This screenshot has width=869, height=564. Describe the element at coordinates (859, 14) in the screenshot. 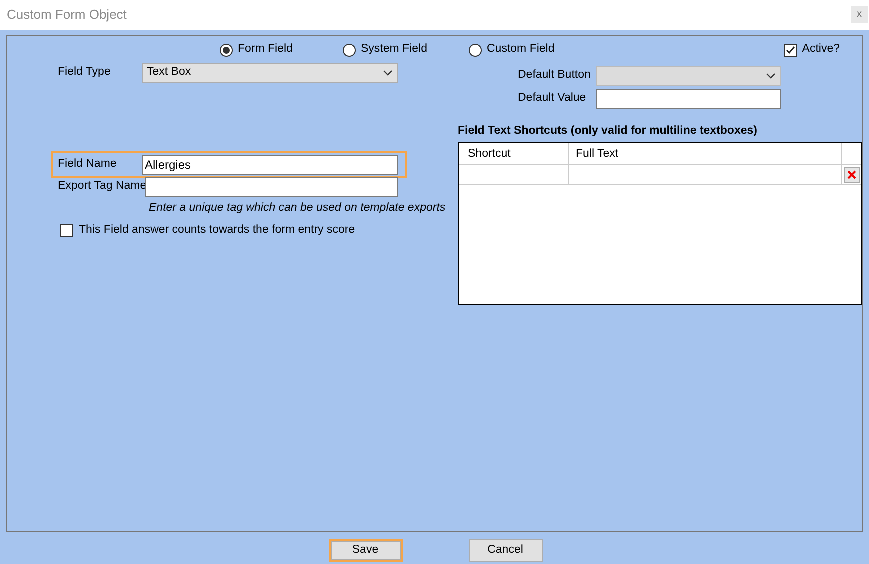

I see `close-button: x` at that location.